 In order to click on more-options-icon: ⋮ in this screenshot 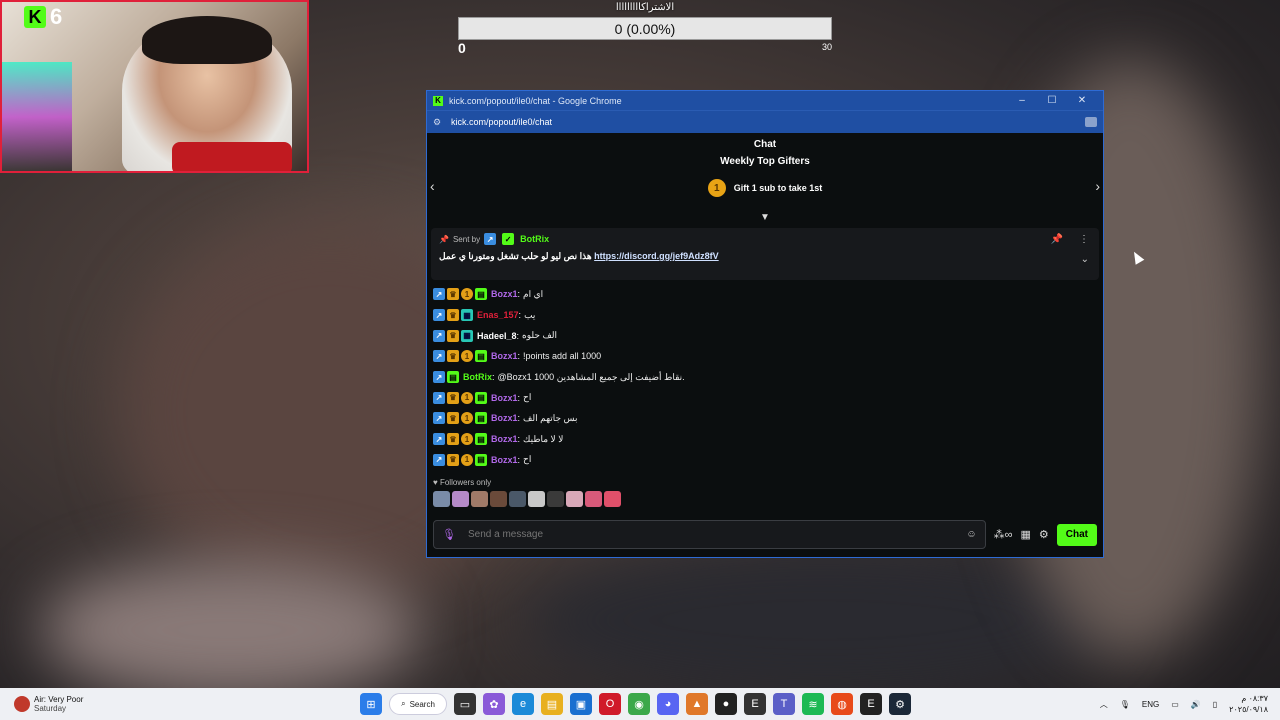, I will do `click(1084, 239)`.